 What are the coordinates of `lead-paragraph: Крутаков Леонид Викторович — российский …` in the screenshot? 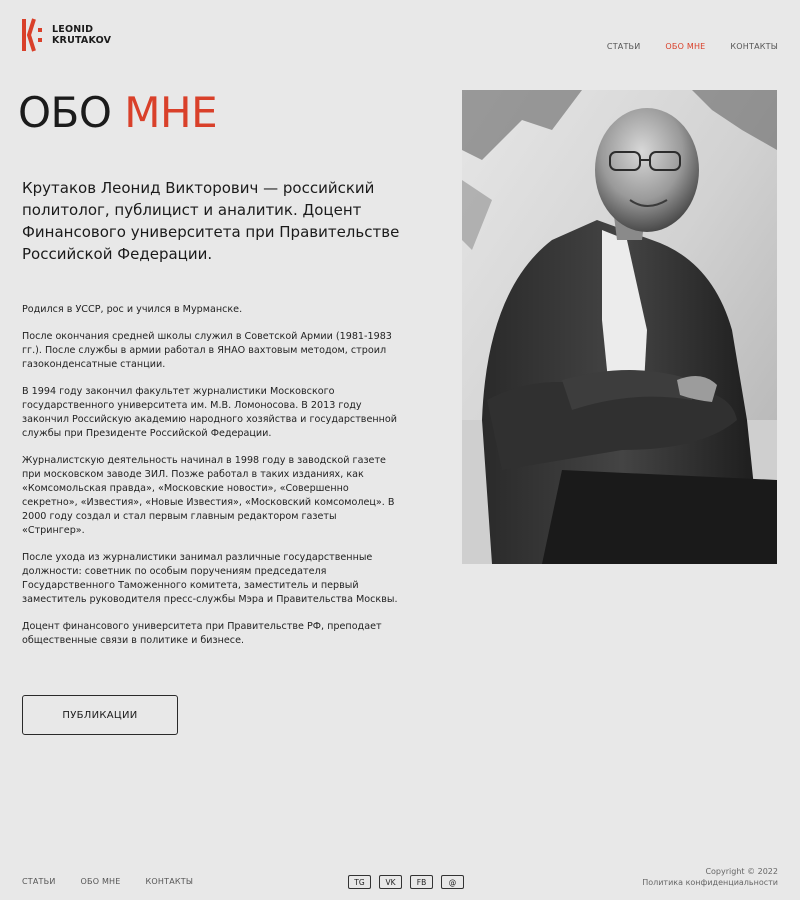 It's located at (211, 221).